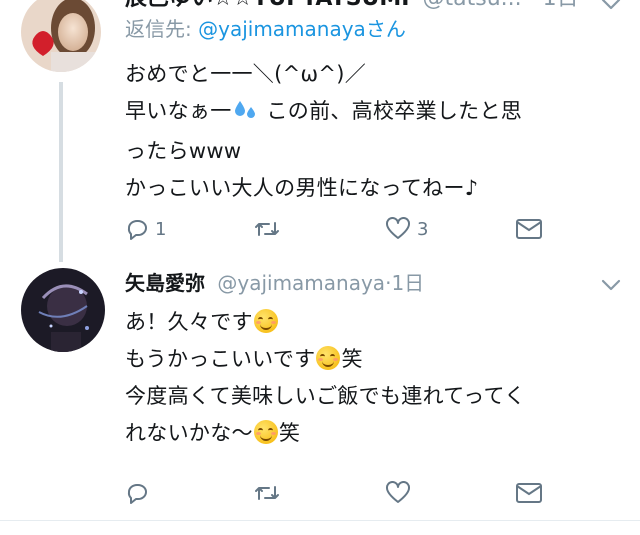  What do you see at coordinates (301, 283) in the screenshot?
I see `tweet2-author-handle: @yajimamanaya` at bounding box center [301, 283].